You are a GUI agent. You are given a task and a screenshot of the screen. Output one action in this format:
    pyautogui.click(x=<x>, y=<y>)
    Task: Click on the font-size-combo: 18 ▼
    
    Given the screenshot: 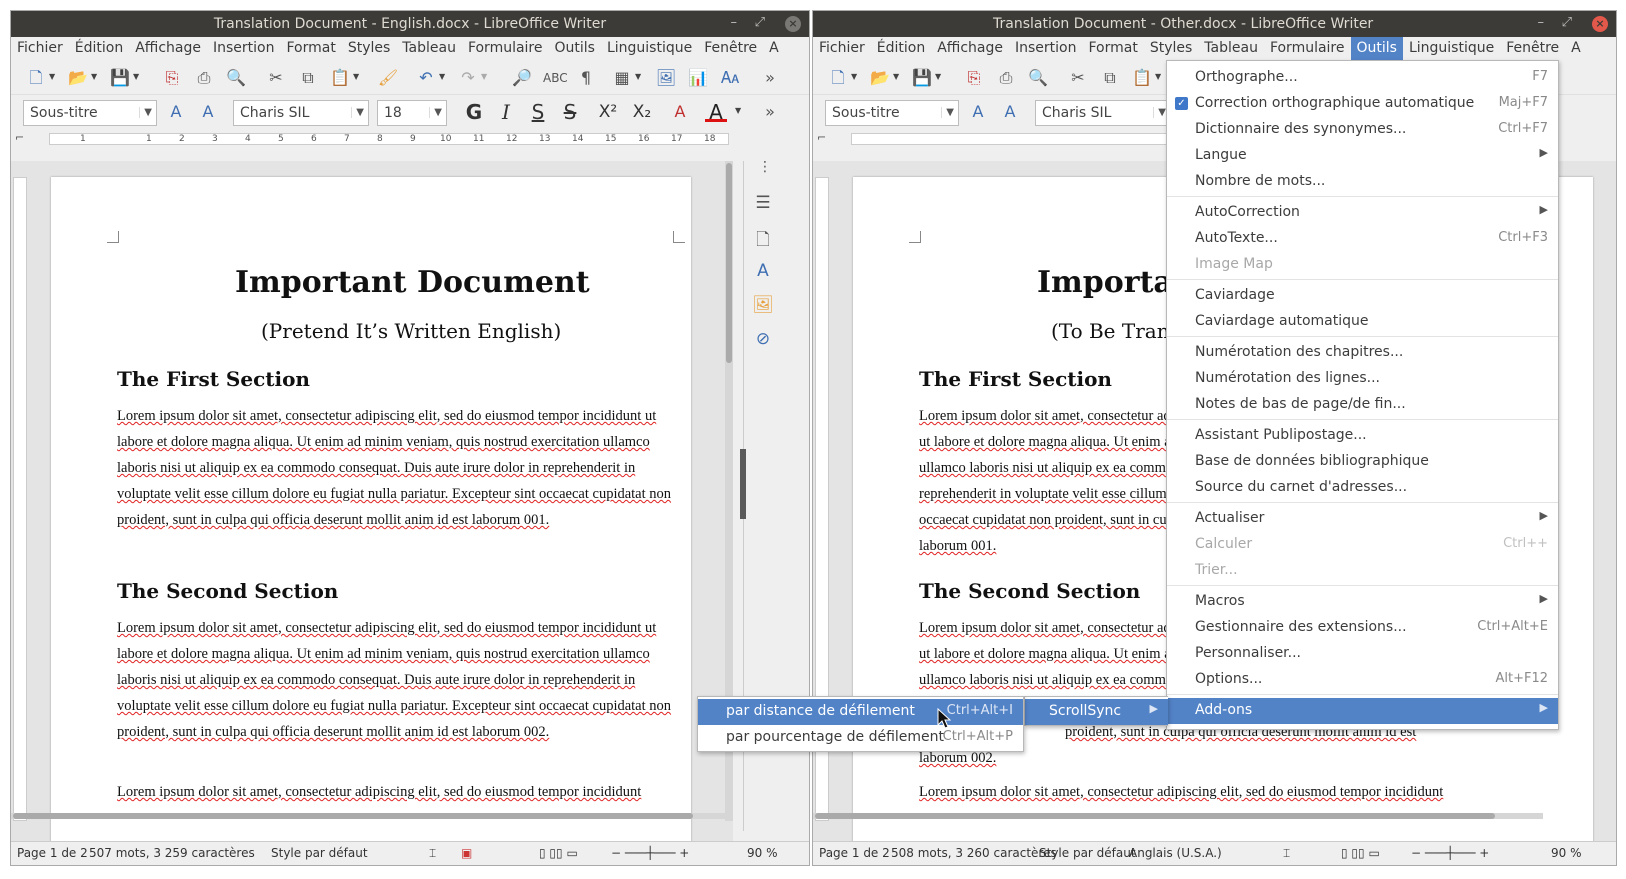 What is the action you would take?
    pyautogui.click(x=412, y=113)
    